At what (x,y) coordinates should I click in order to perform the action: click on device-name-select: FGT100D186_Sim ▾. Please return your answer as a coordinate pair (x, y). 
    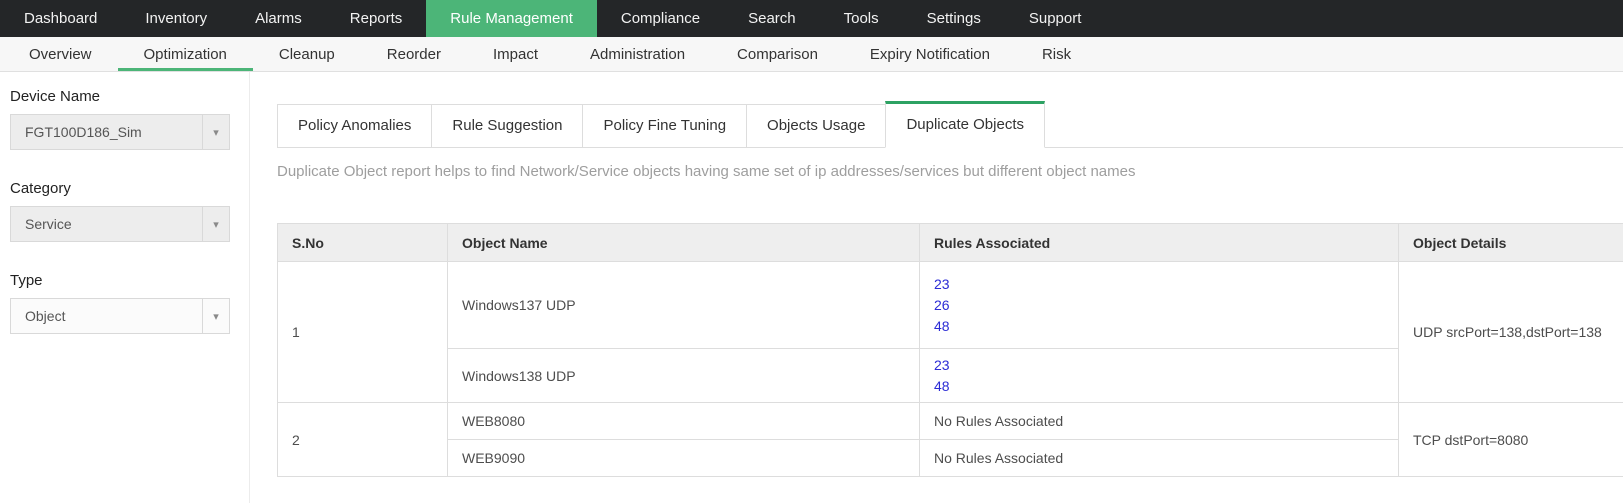
    Looking at the image, I should click on (120, 132).